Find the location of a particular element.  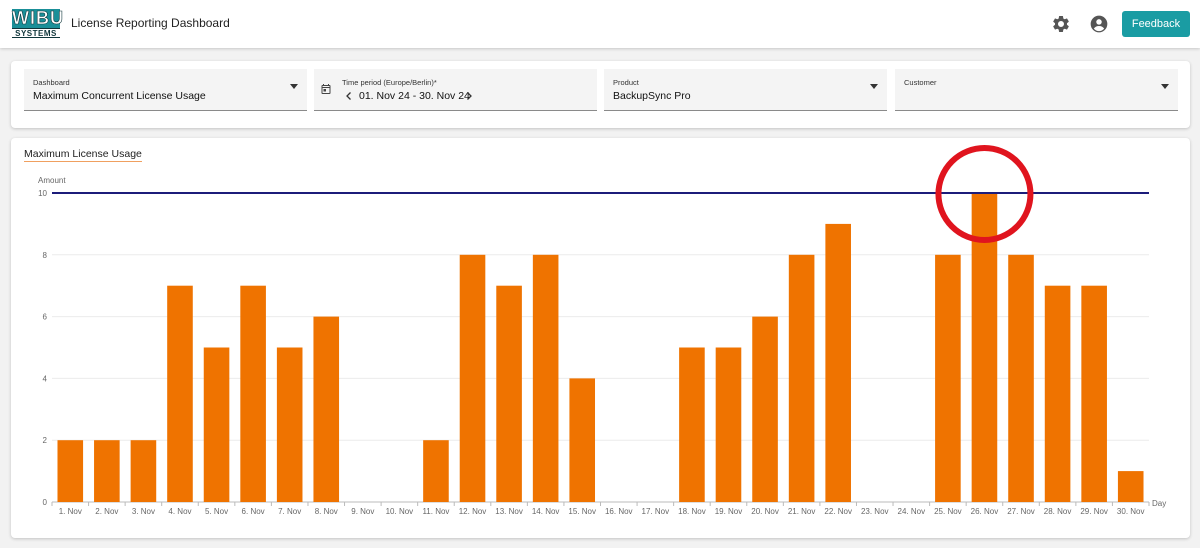

x-tick-label: 23. Nov is located at coordinates (875, 511).